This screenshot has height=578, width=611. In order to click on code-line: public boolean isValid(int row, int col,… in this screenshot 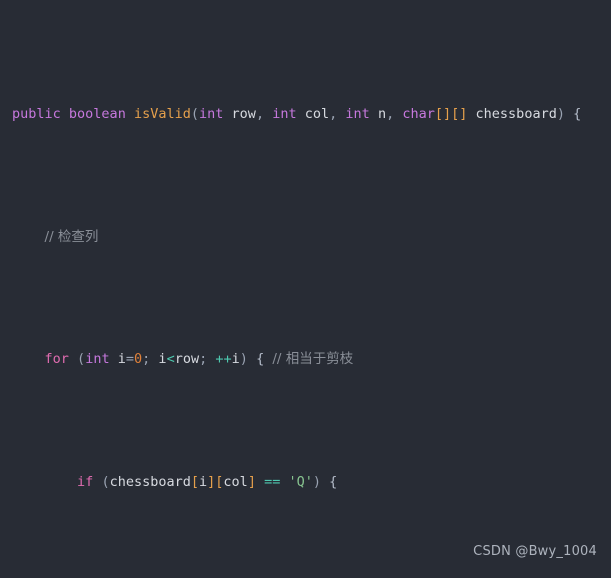, I will do `click(311, 114)`.